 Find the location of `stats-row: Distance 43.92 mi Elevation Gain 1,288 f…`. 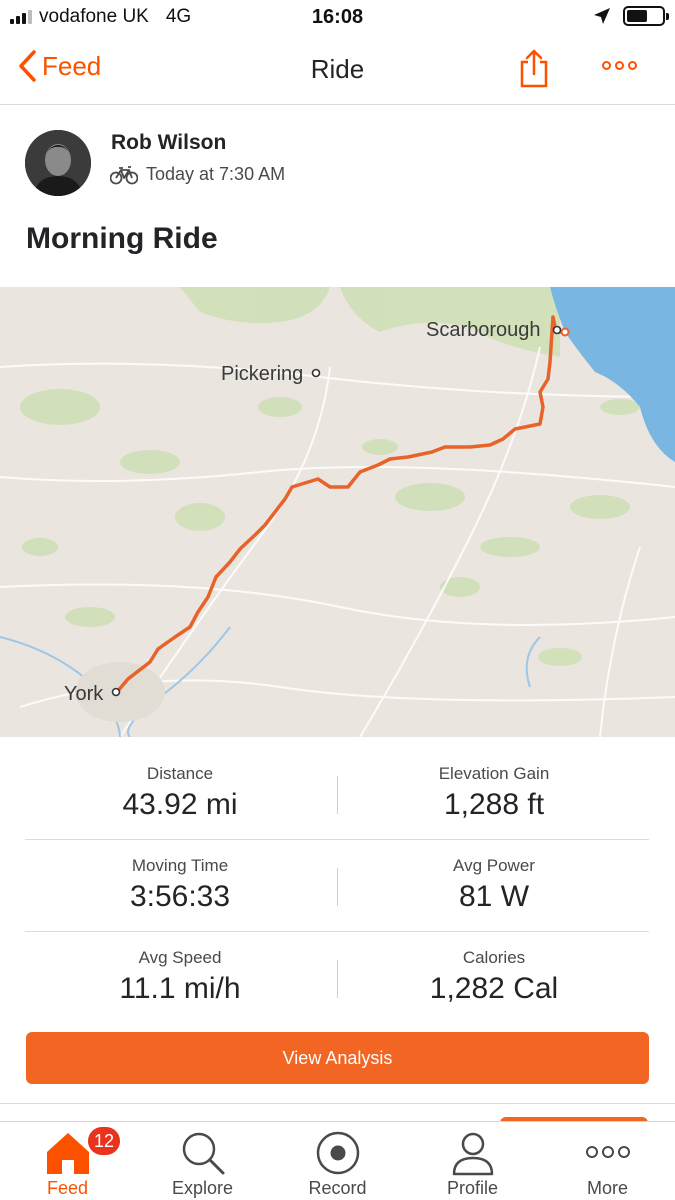

stats-row: Distance 43.92 mi Elevation Gain 1,288 f… is located at coordinates (337, 794).